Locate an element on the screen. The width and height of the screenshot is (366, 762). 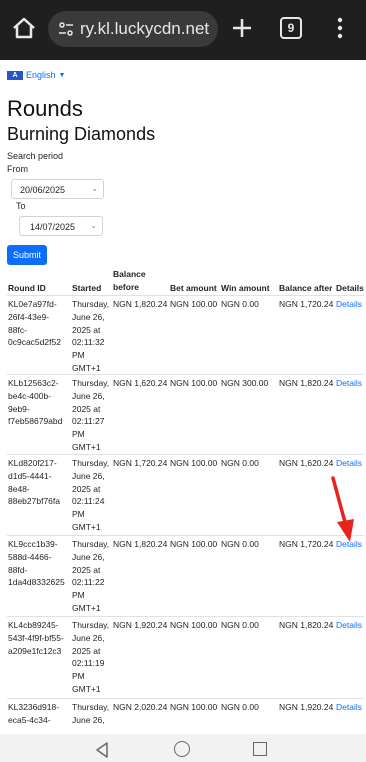
round-id-cell: KL3236d918- eca5-4c34- is located at coordinates (33, 714).